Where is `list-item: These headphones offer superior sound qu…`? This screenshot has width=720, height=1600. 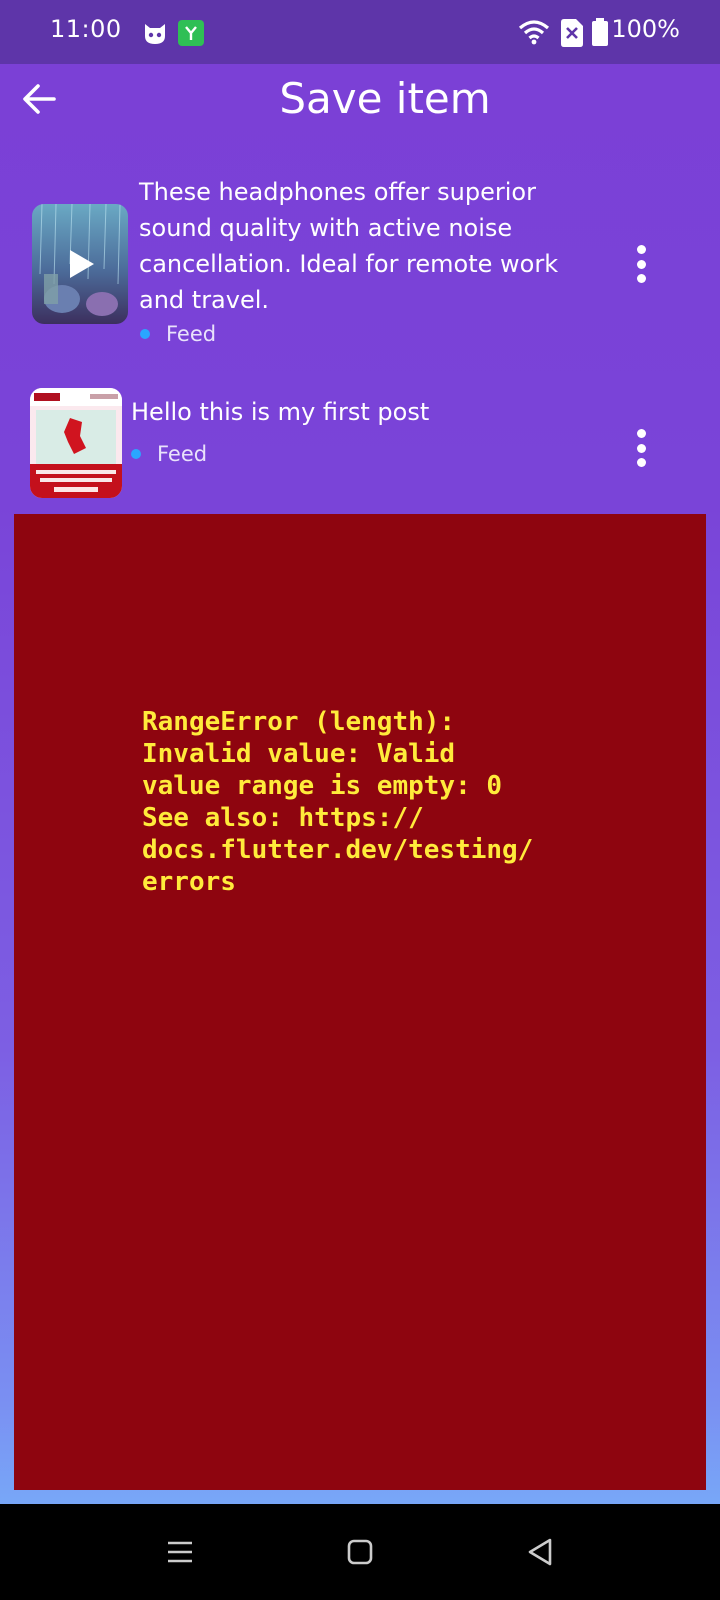
list-item: These headphones offer superior sound qu… is located at coordinates (360, 265).